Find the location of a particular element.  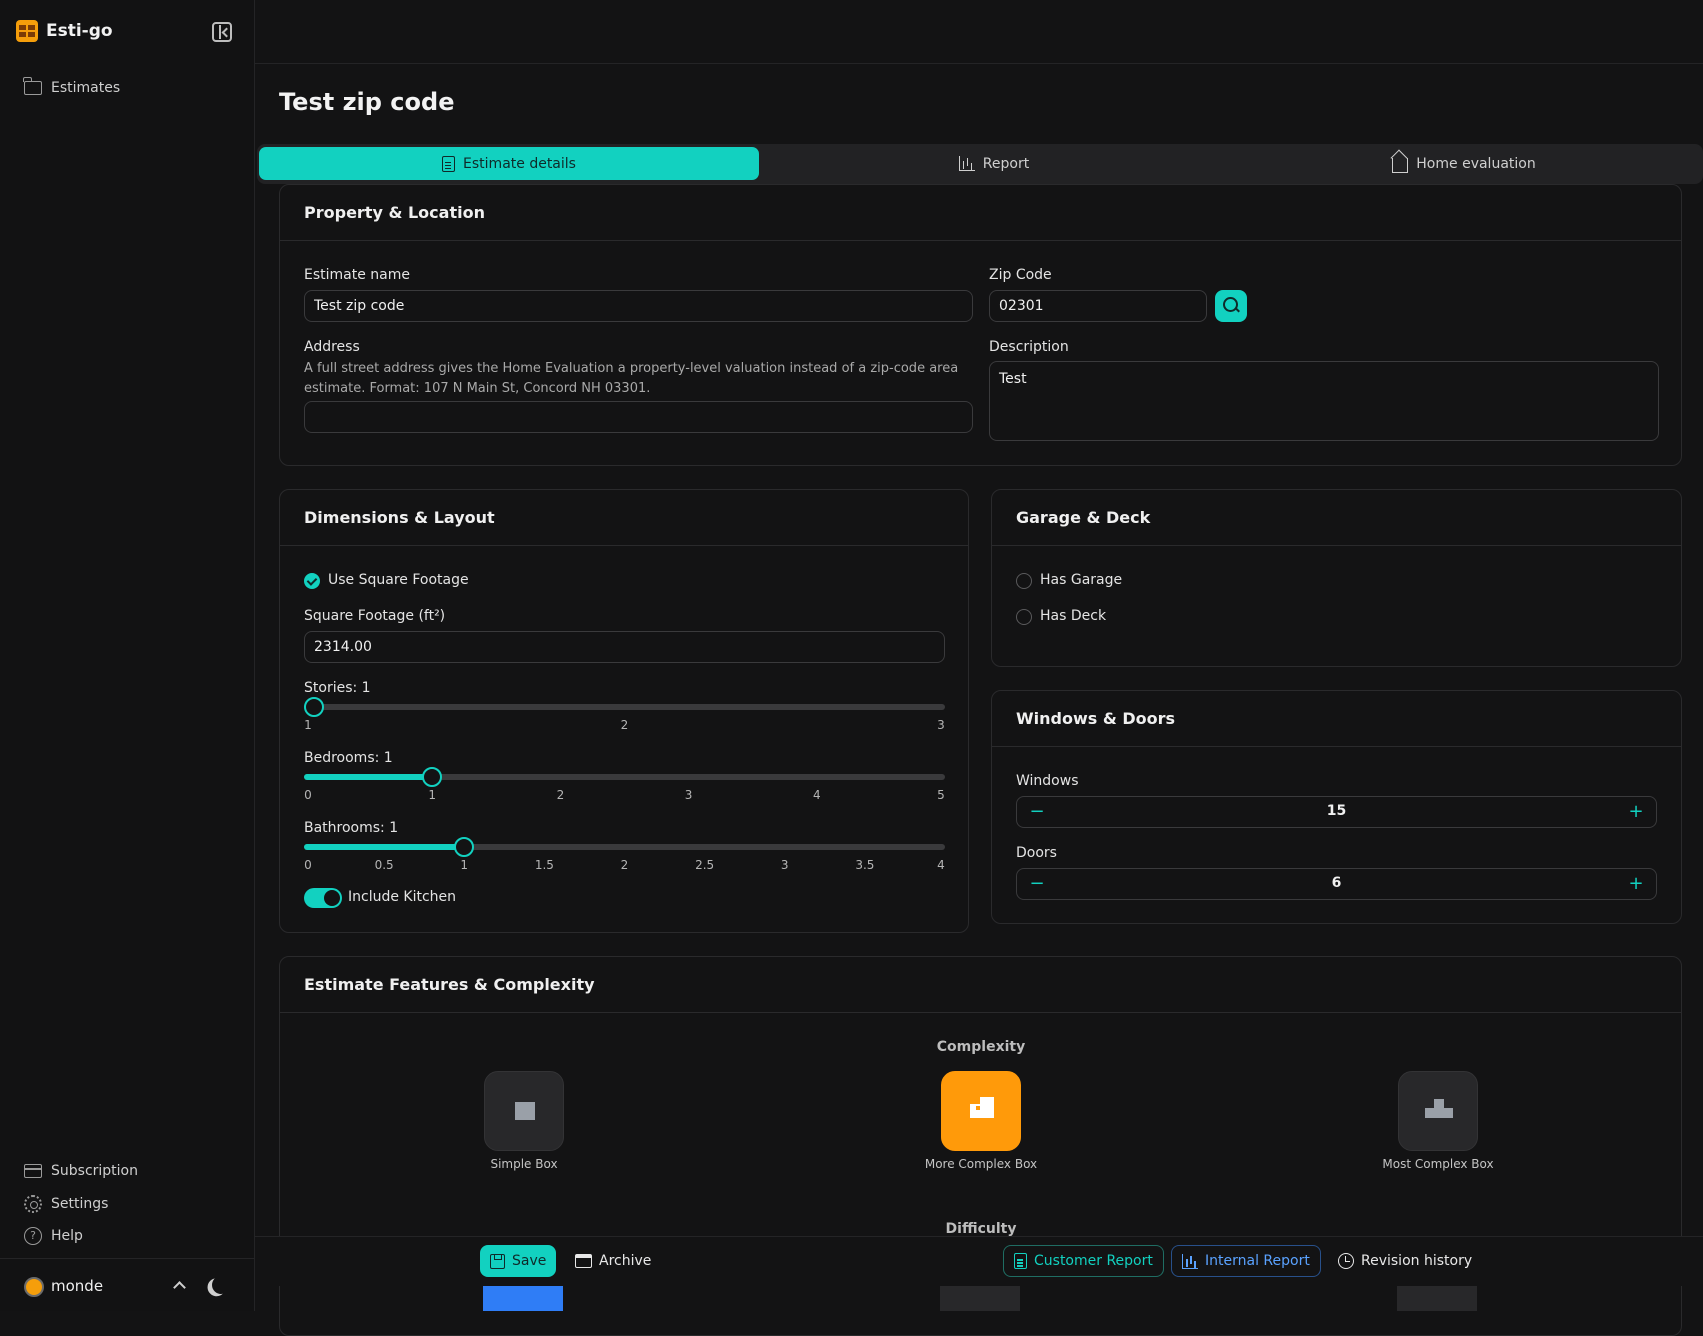

panel-header: Dimensions & Layout is located at coordinates (624, 518).